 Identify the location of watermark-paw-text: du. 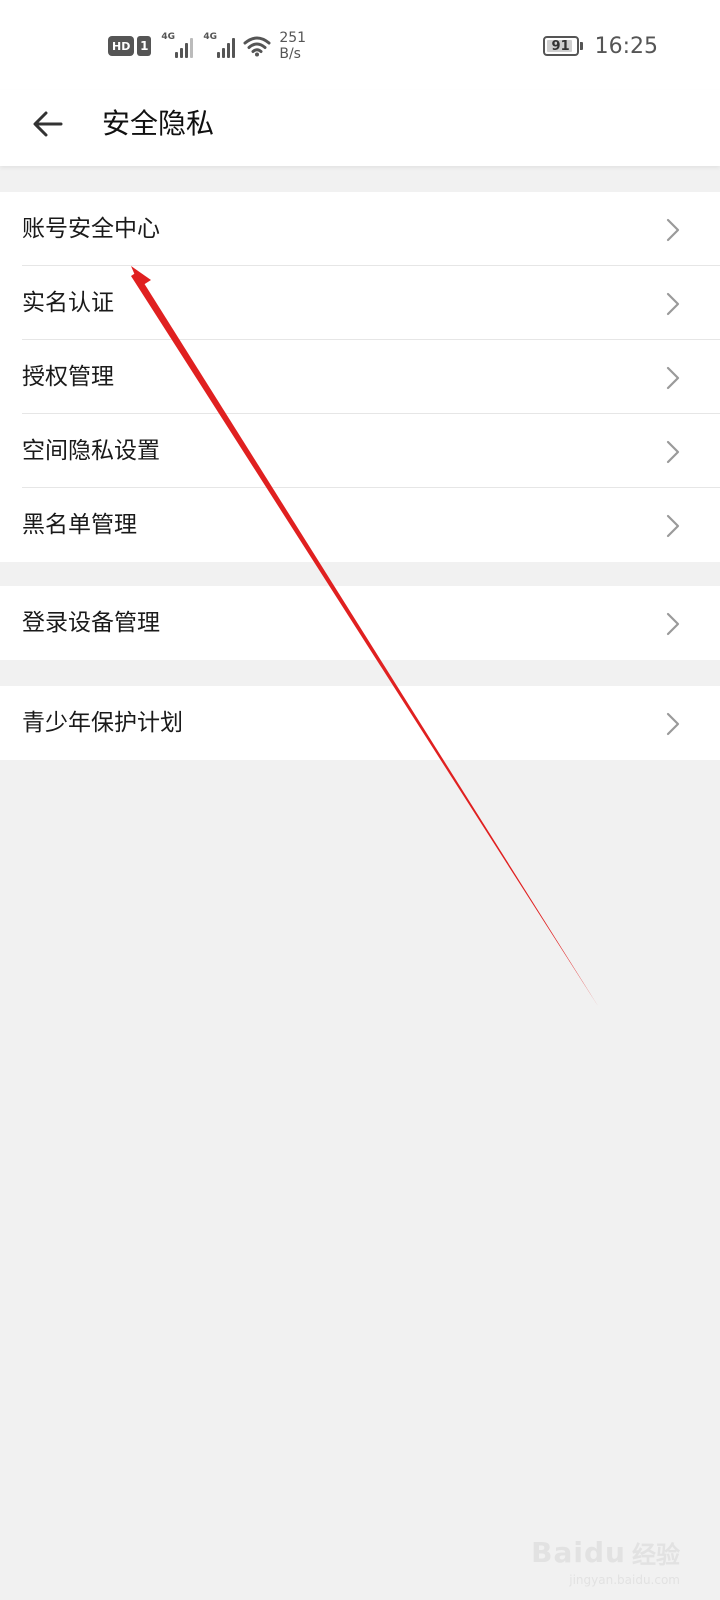
(605, 1552).